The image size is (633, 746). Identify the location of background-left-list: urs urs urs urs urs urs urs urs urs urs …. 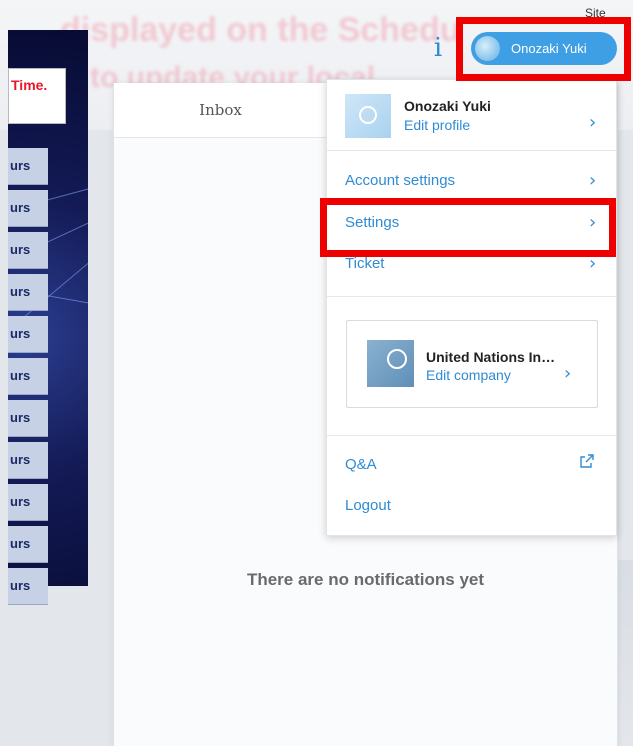
(28, 379).